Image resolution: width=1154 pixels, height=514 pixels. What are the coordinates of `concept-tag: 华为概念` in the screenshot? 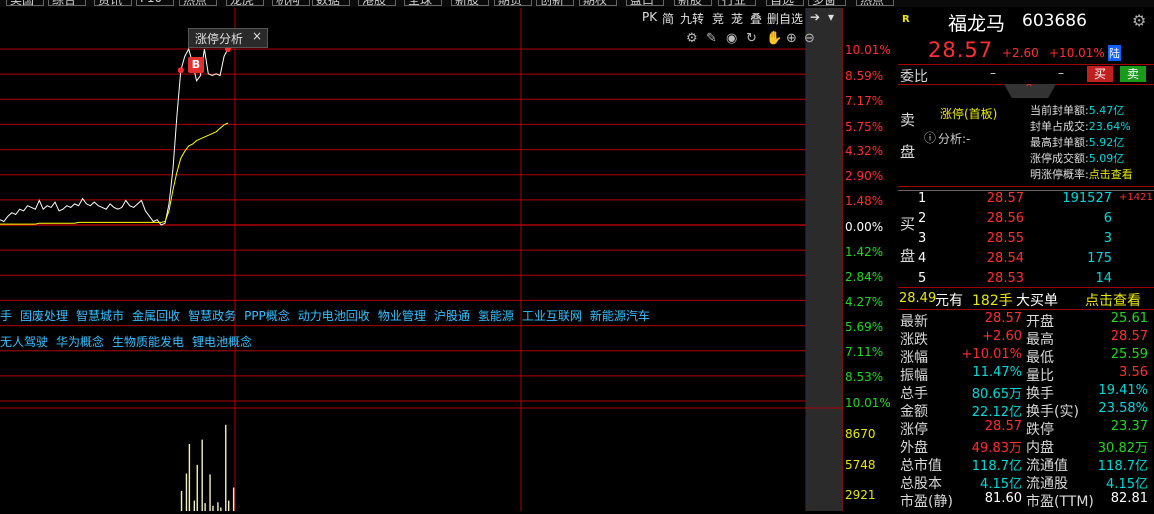 It's located at (80, 342).